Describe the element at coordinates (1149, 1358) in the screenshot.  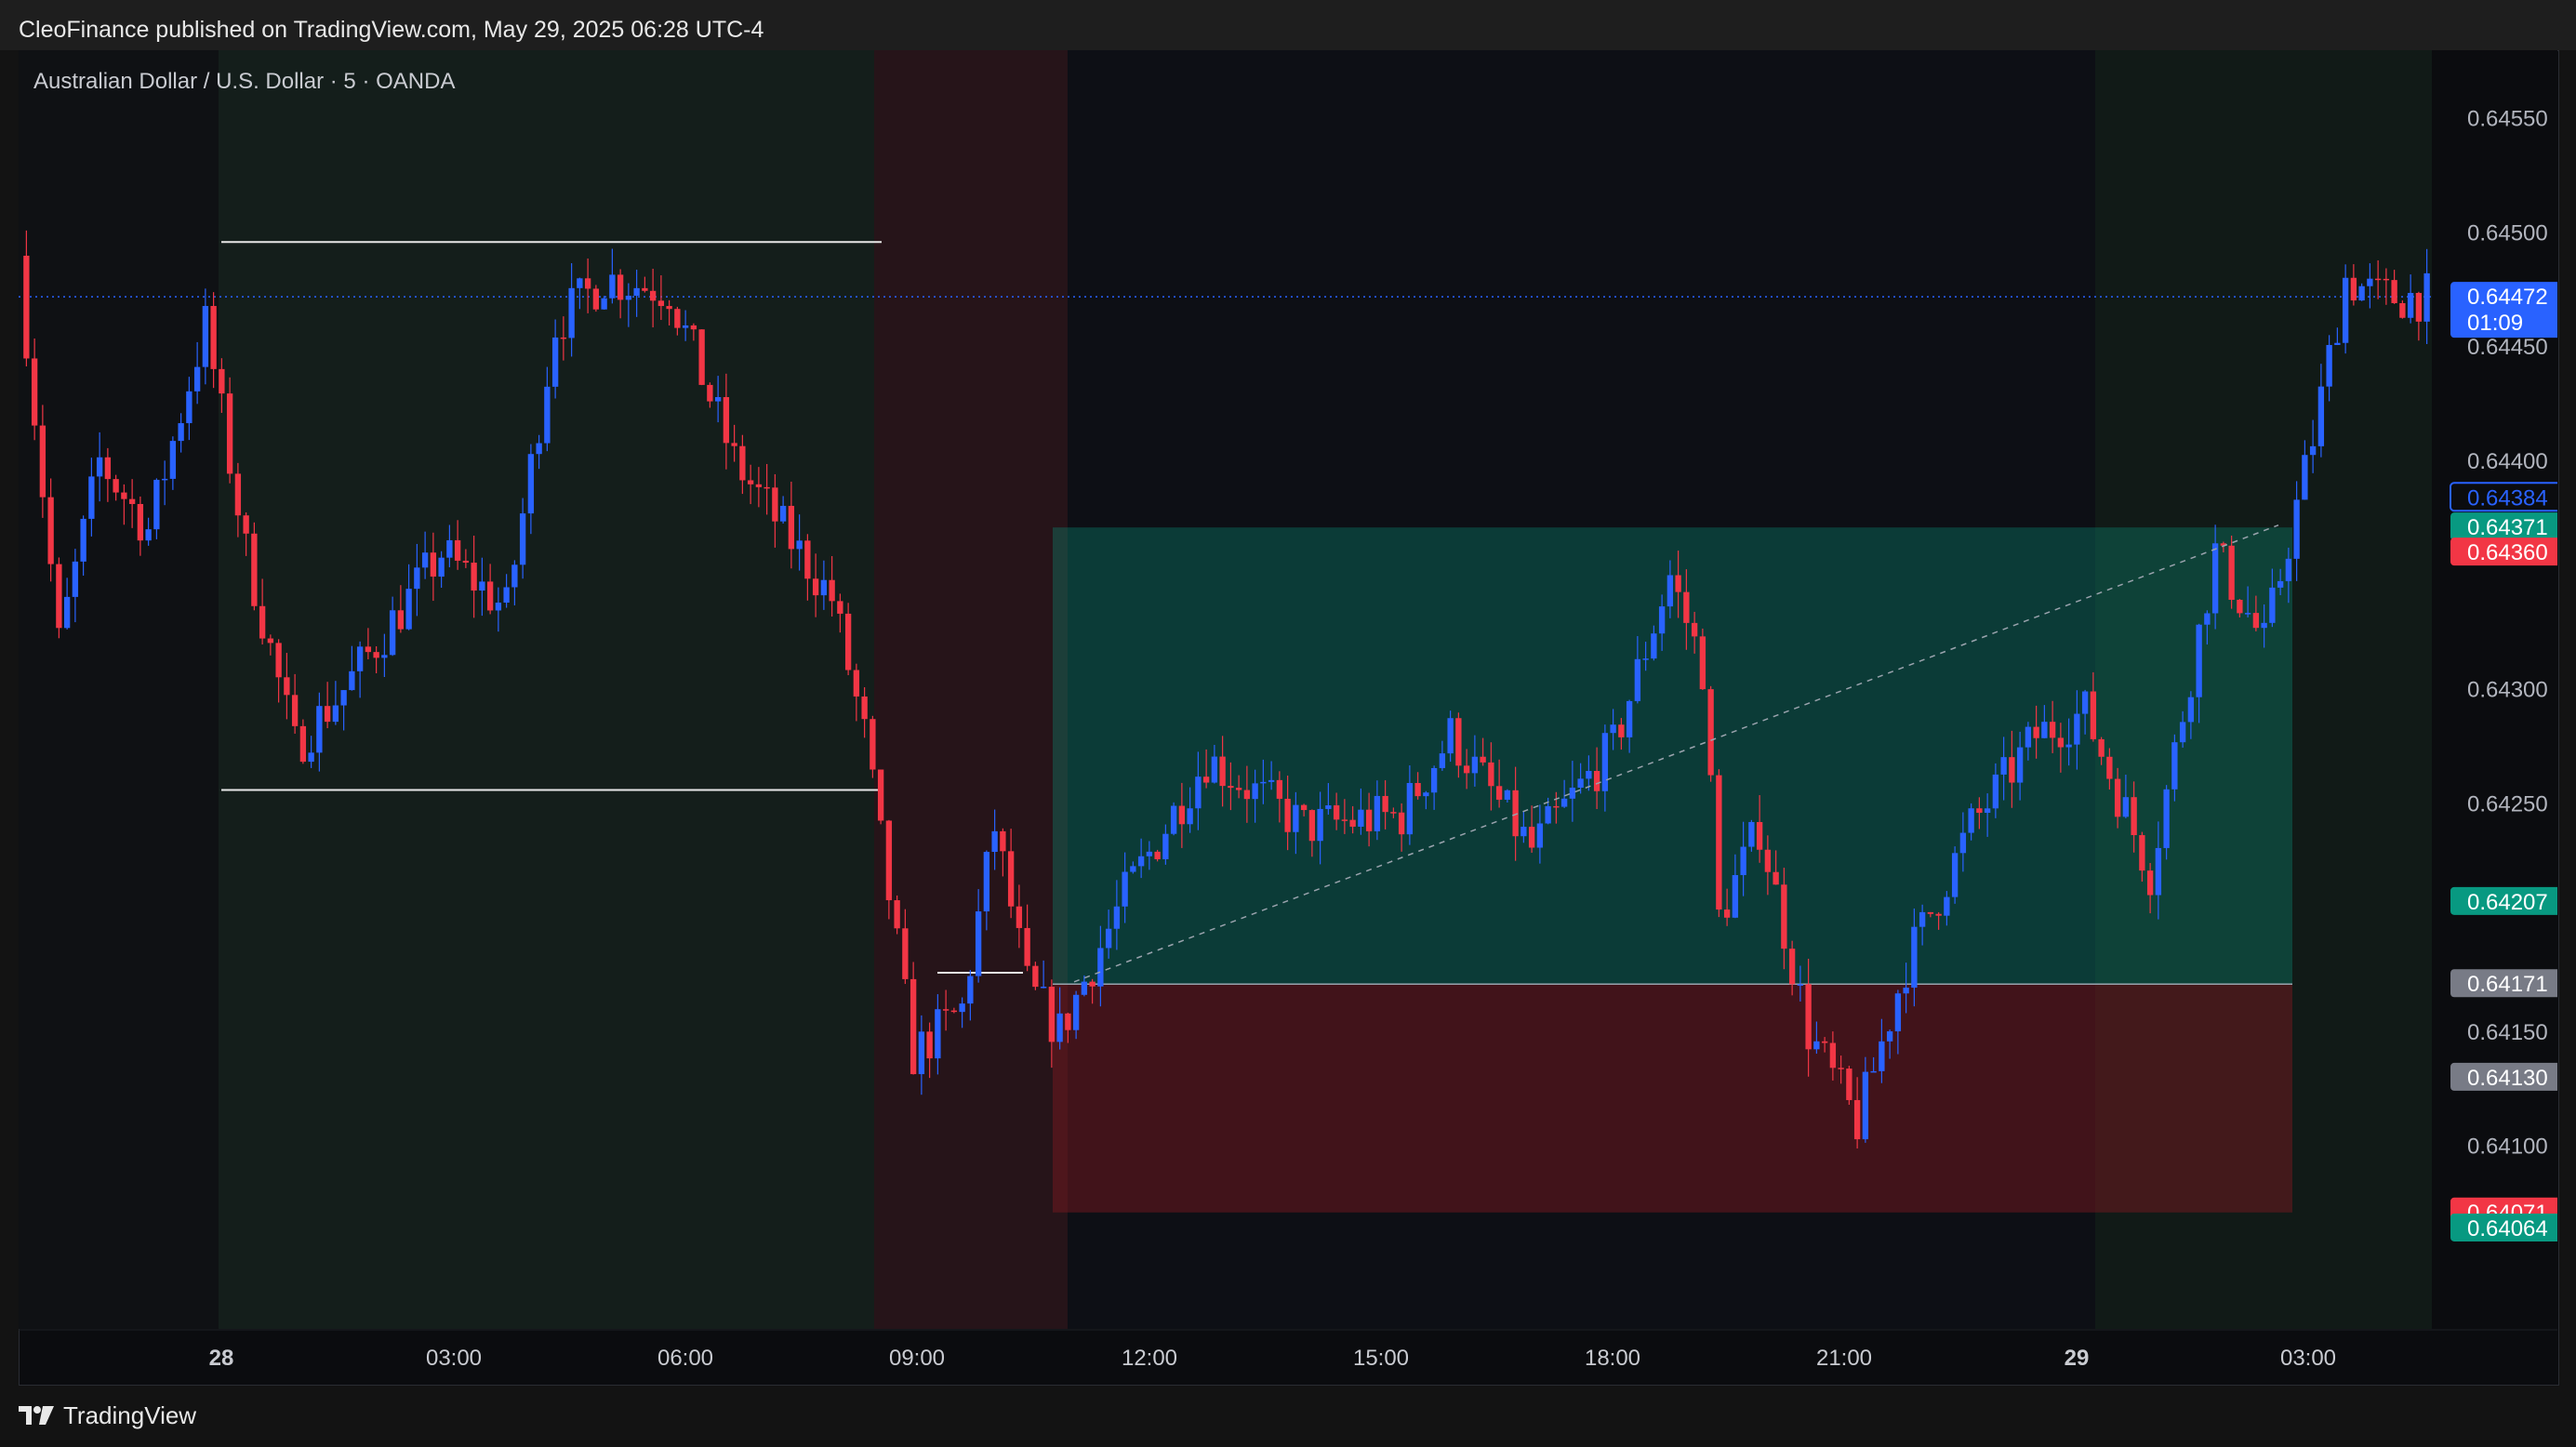
I see `x-tick-label: 12:00` at that location.